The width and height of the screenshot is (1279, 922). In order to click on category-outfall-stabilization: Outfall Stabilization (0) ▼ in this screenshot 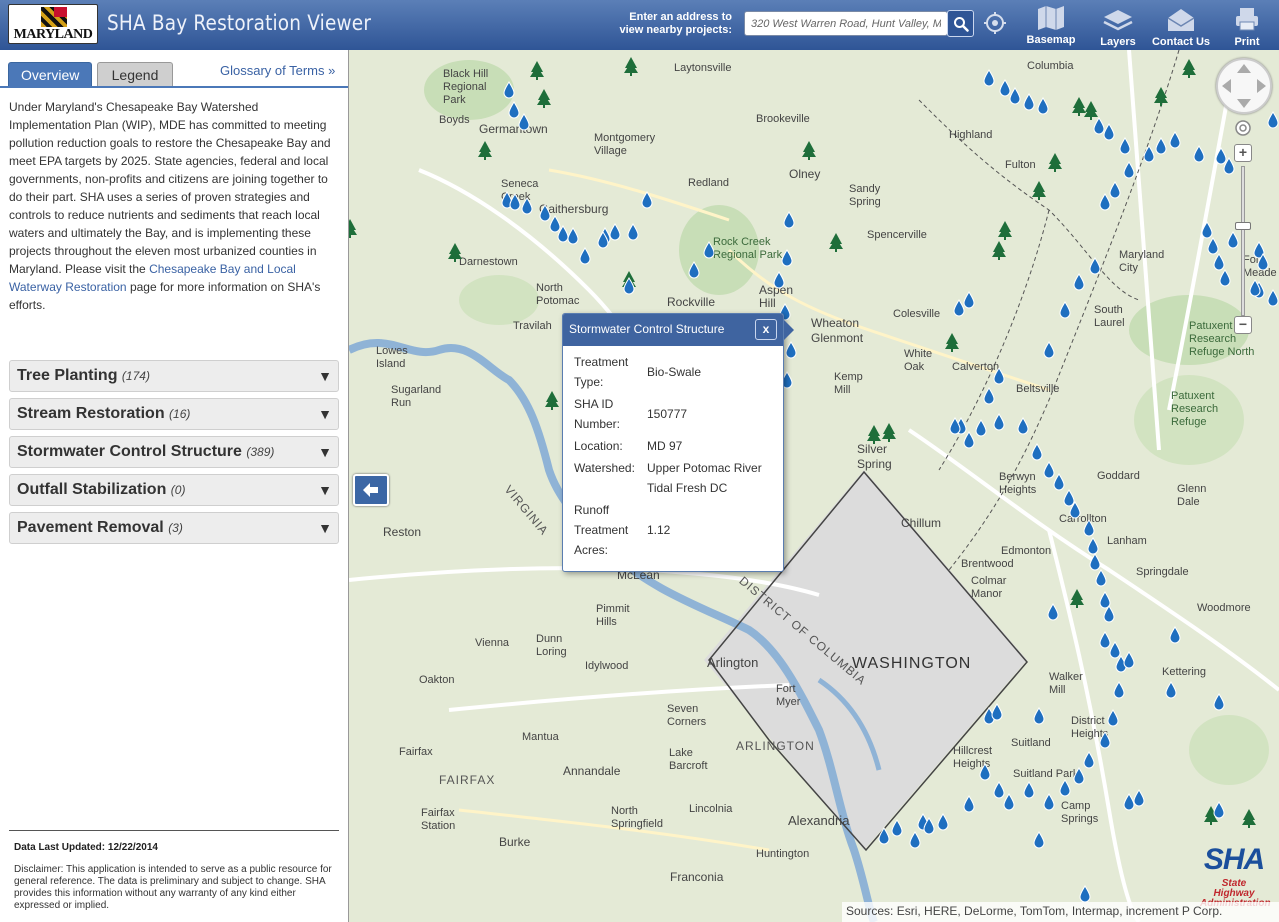, I will do `click(174, 490)`.